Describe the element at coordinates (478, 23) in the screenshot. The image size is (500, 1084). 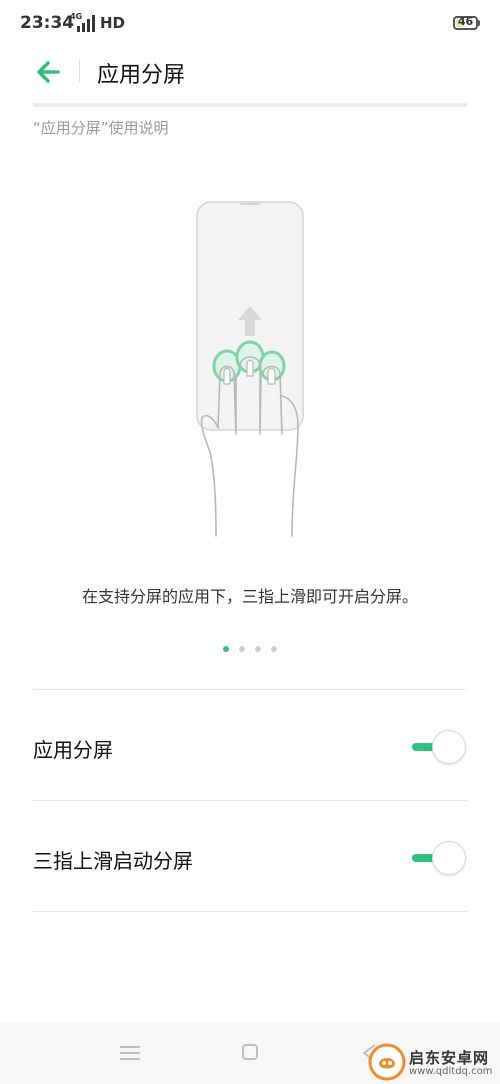
I see `battery-tip` at that location.